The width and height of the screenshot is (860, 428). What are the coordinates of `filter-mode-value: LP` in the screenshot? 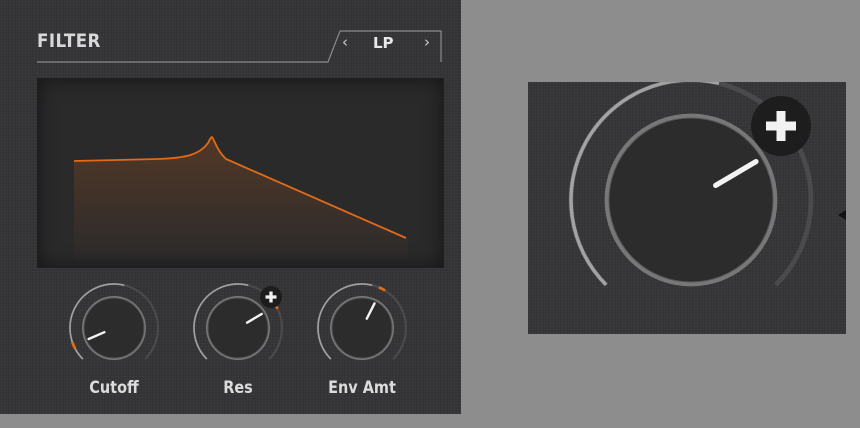 It's located at (383, 43).